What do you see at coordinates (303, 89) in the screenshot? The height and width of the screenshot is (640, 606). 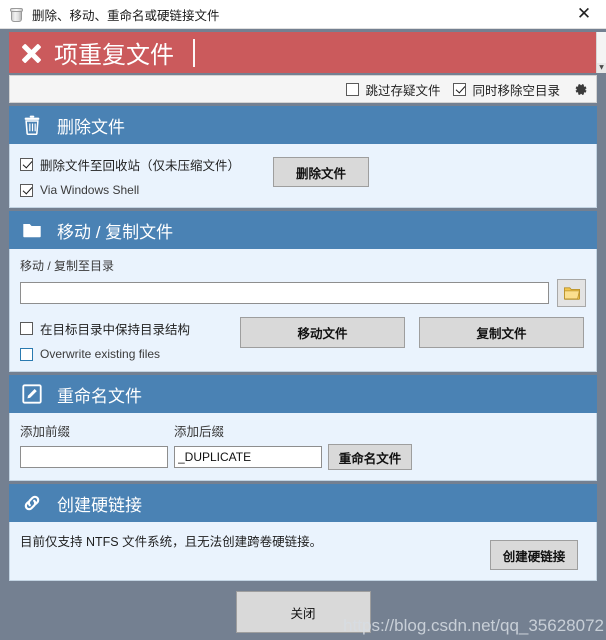 I see `options-toolbar: 跳过存疑文件 同时移除空目录` at bounding box center [303, 89].